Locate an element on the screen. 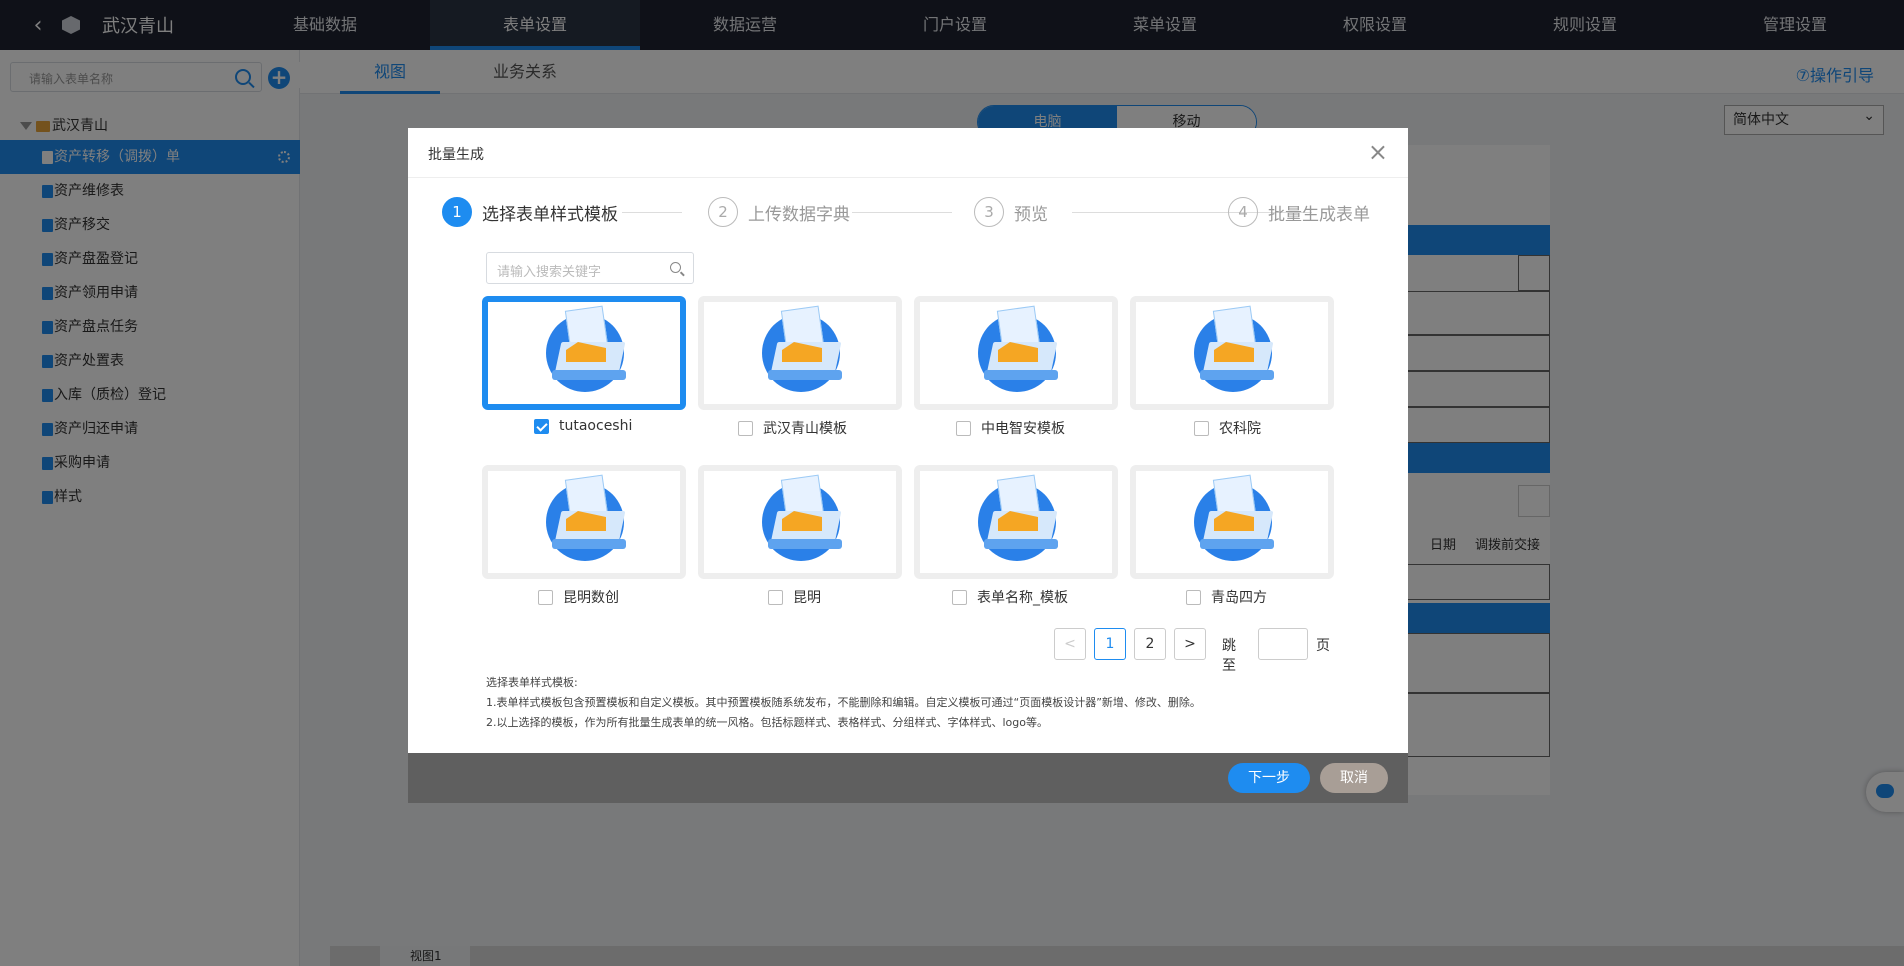 The width and height of the screenshot is (1904, 966). dialog-title: 批量生成 is located at coordinates (456, 155).